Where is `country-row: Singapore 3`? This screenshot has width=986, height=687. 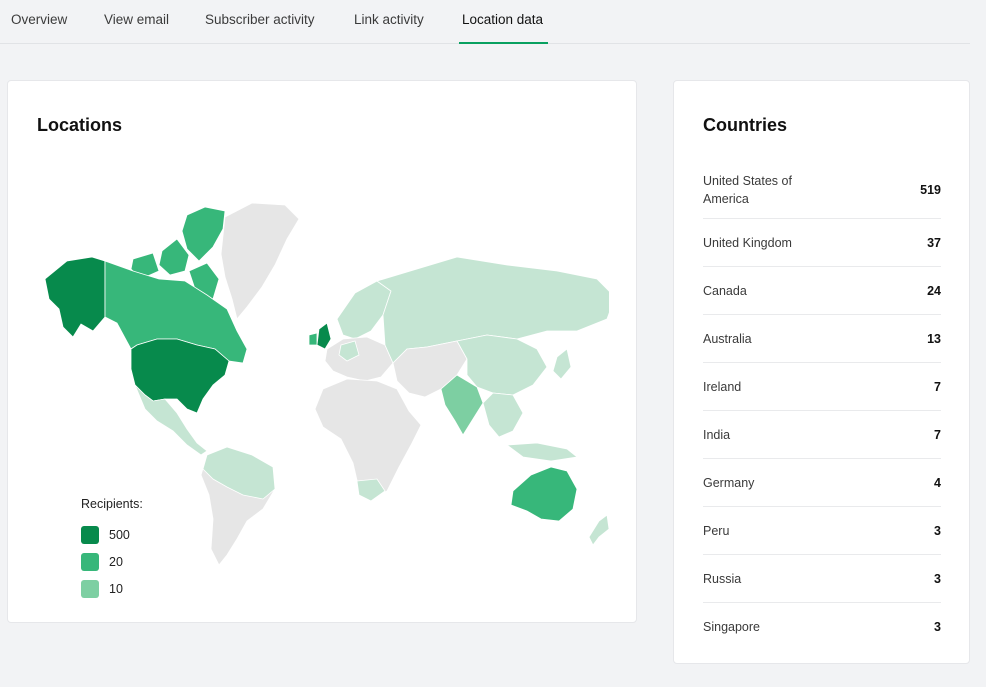 country-row: Singapore 3 is located at coordinates (822, 627).